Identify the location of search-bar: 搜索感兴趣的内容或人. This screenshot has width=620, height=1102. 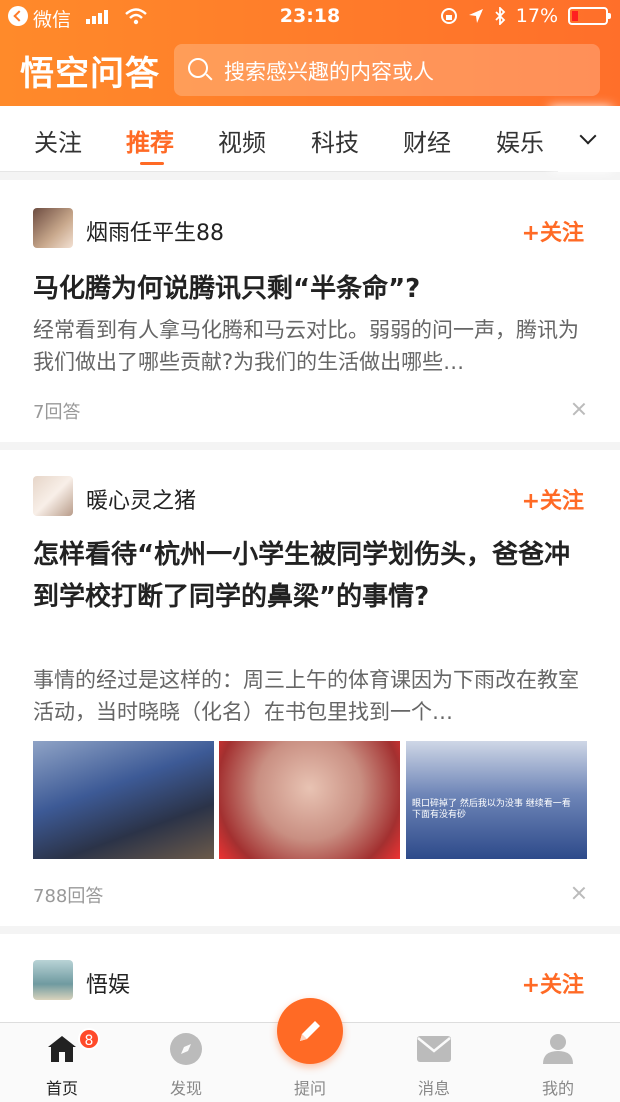
(387, 70).